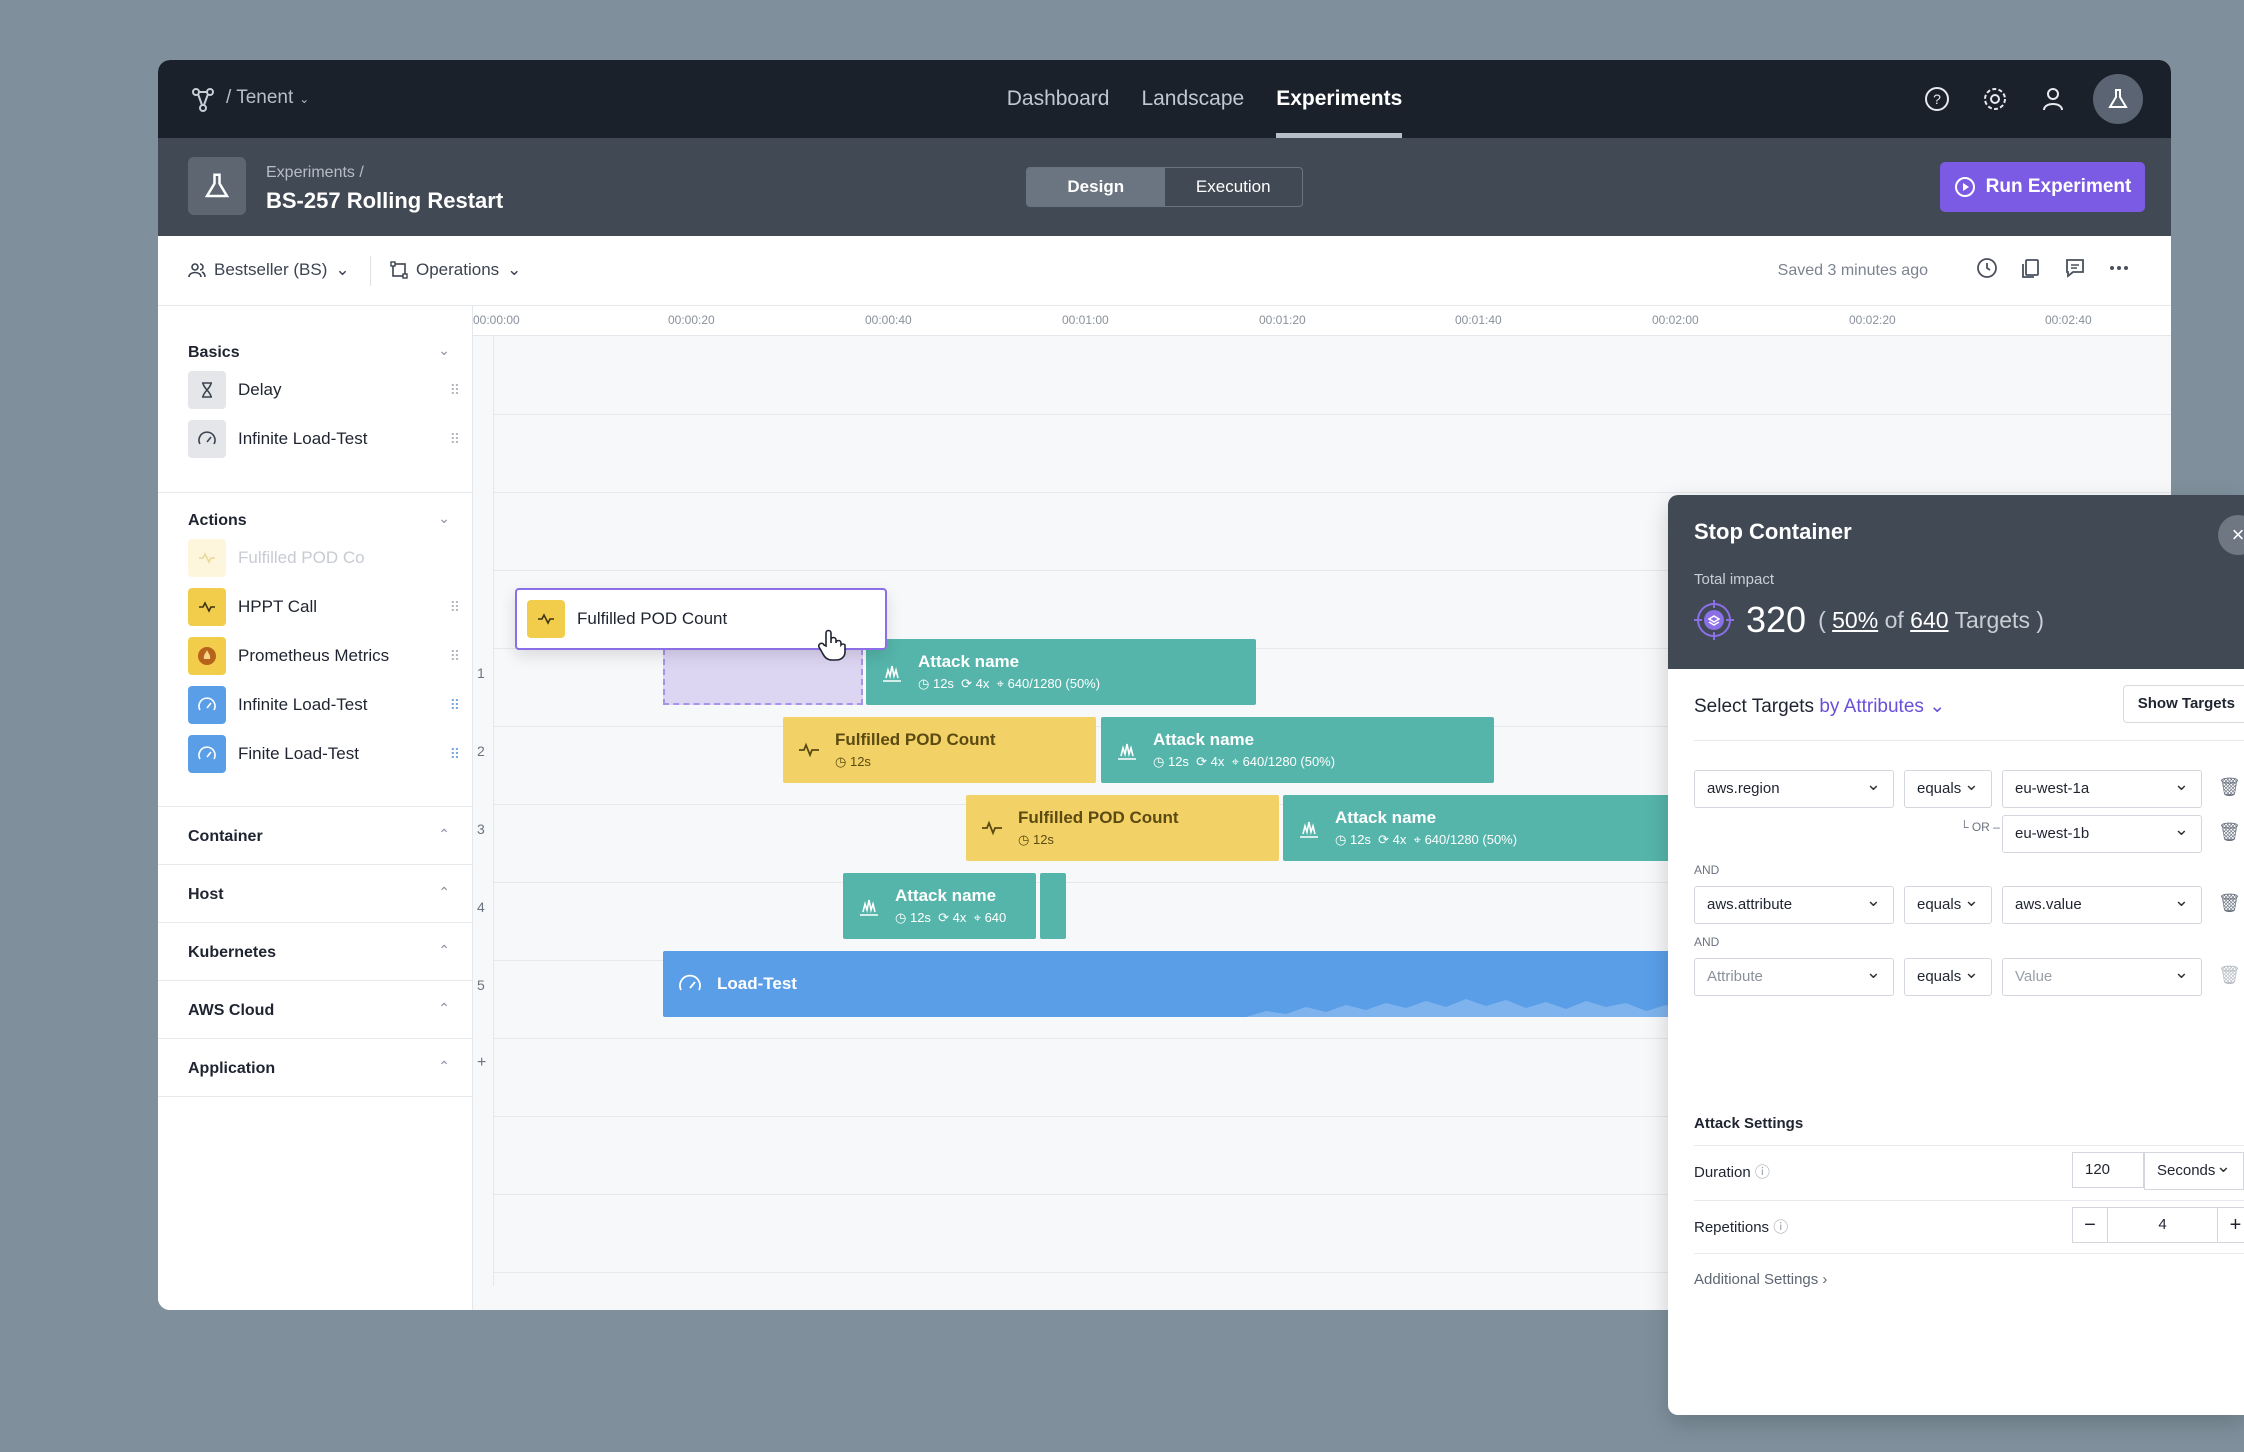 This screenshot has width=2244, height=1452. What do you see at coordinates (2119, 268) in the screenshot?
I see `more-icon` at bounding box center [2119, 268].